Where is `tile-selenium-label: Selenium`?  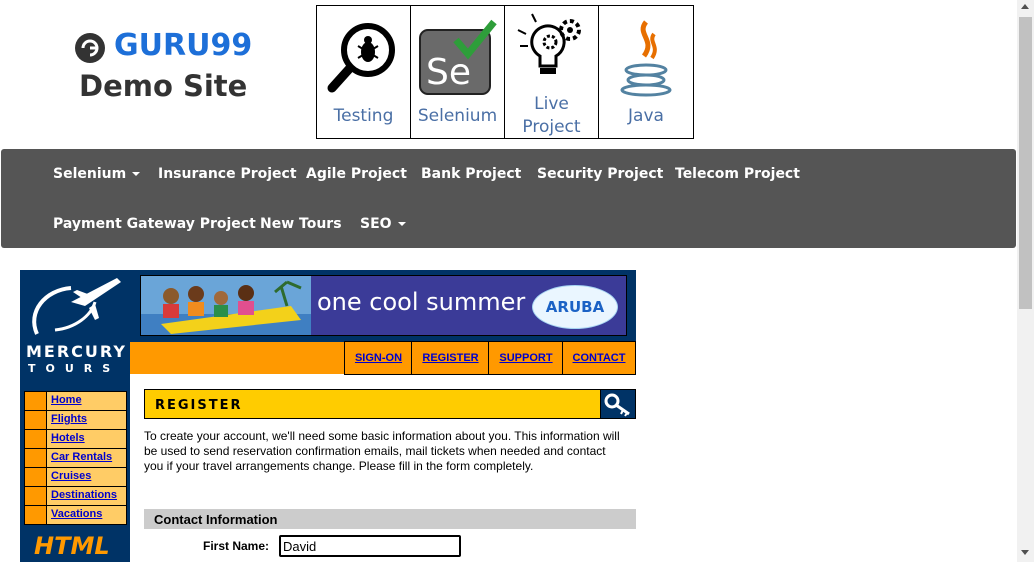 tile-selenium-label: Selenium is located at coordinates (457, 116).